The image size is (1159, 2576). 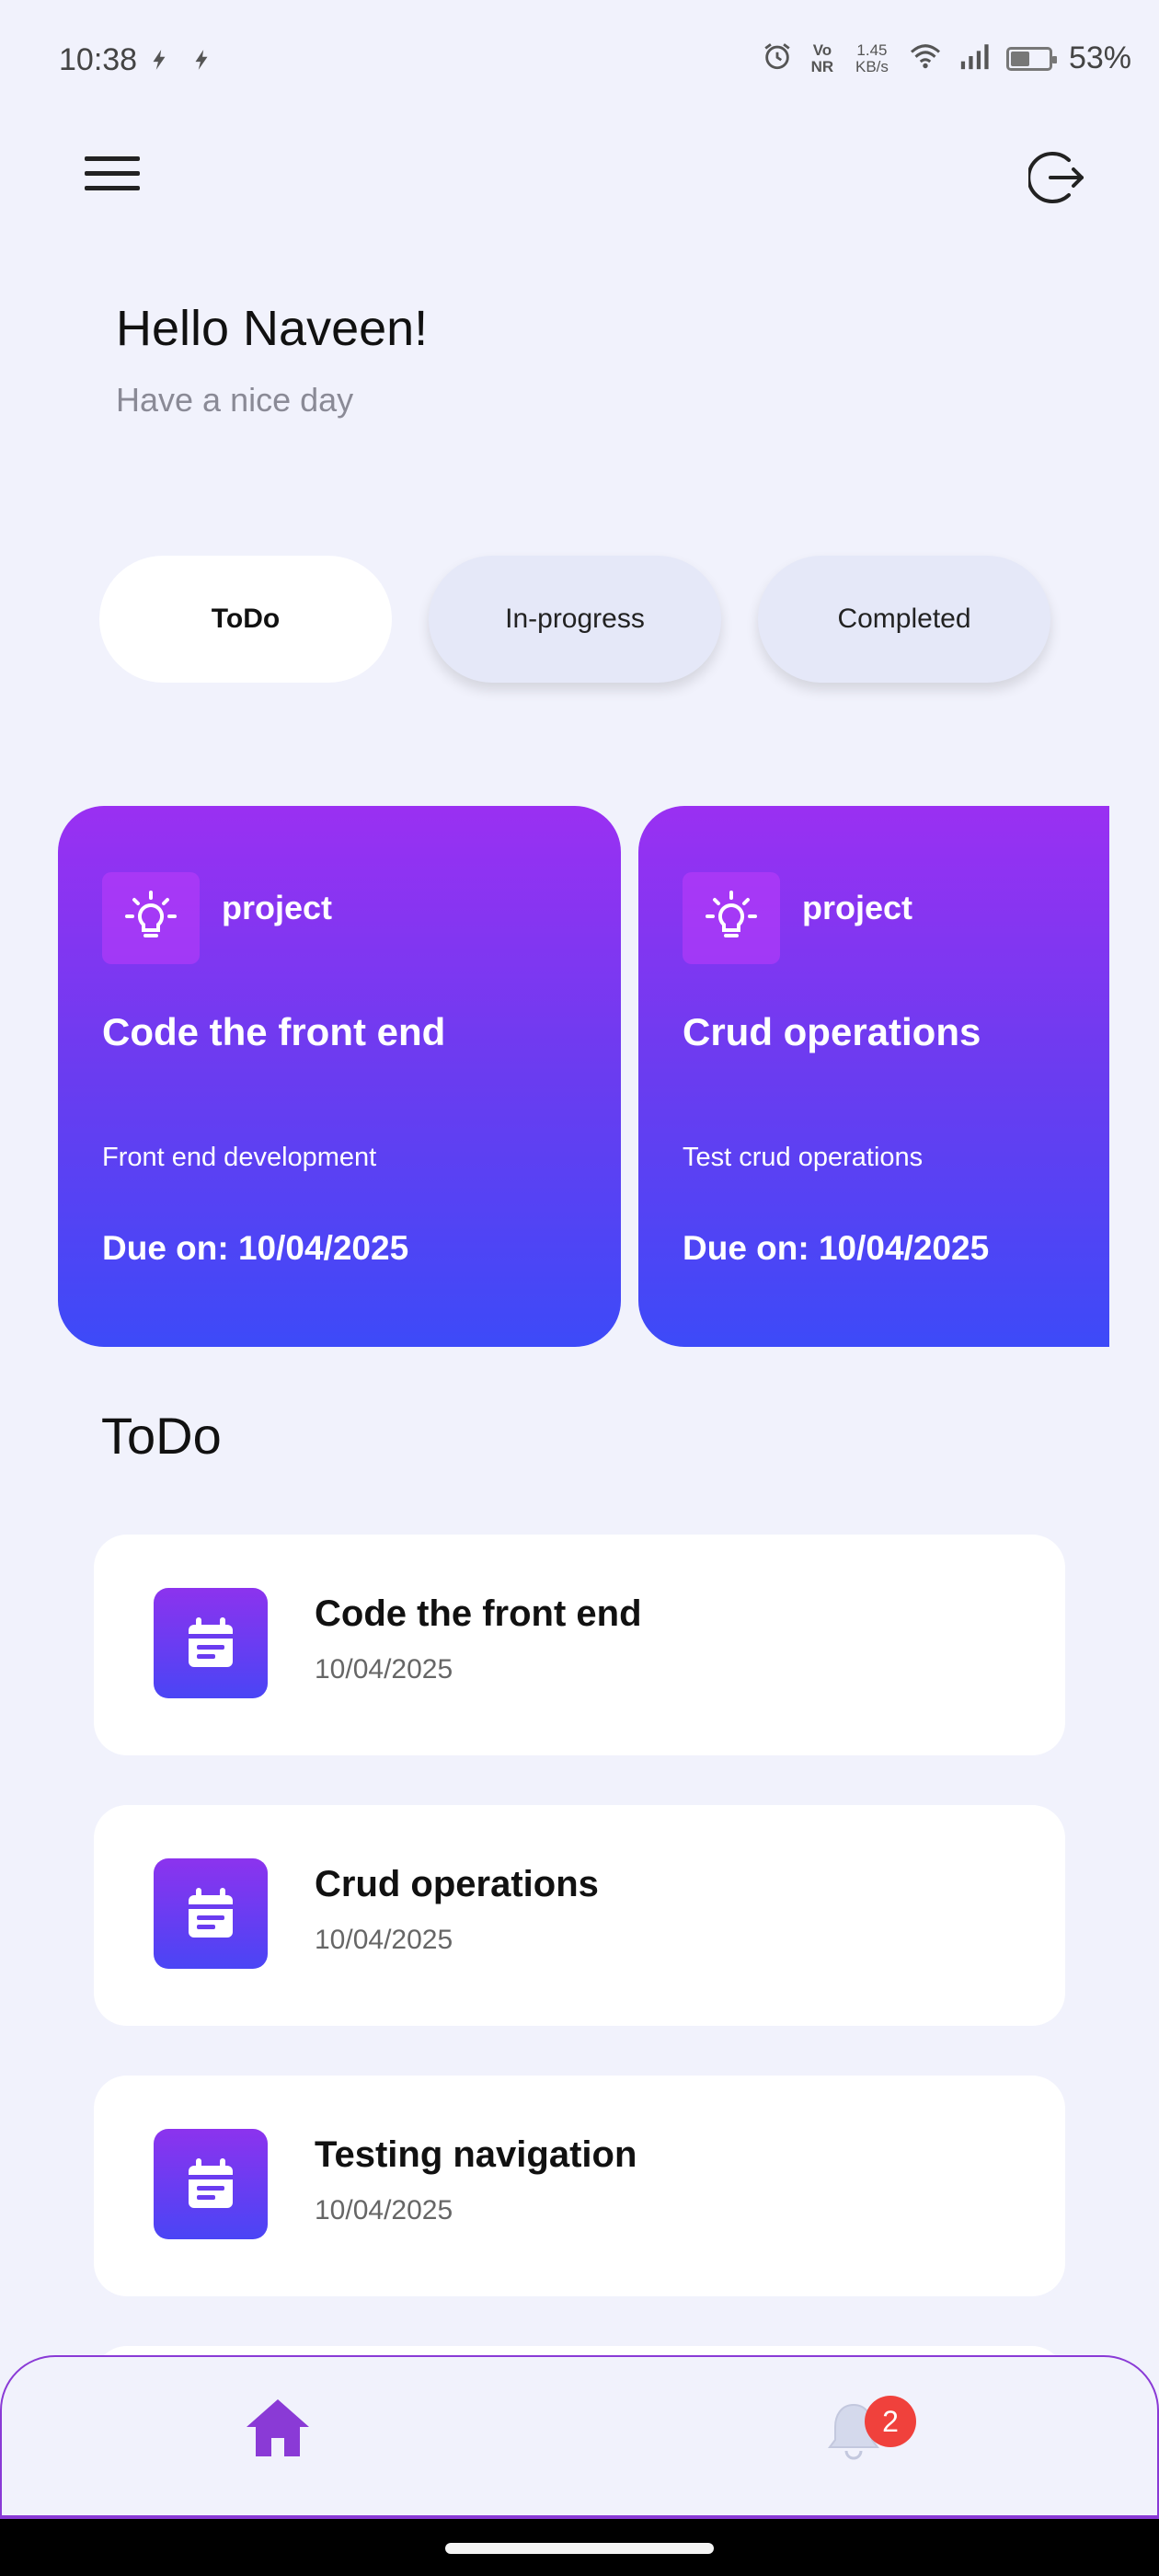 What do you see at coordinates (579, 64) in the screenshot?
I see `status-bar: 10:38 Vo NR 1.45 KB/s 53%` at bounding box center [579, 64].